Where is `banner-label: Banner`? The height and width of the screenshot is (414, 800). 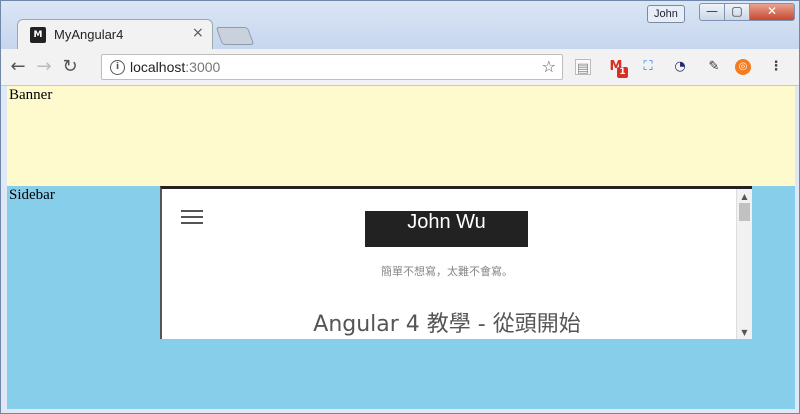
banner-label: Banner is located at coordinates (31, 95).